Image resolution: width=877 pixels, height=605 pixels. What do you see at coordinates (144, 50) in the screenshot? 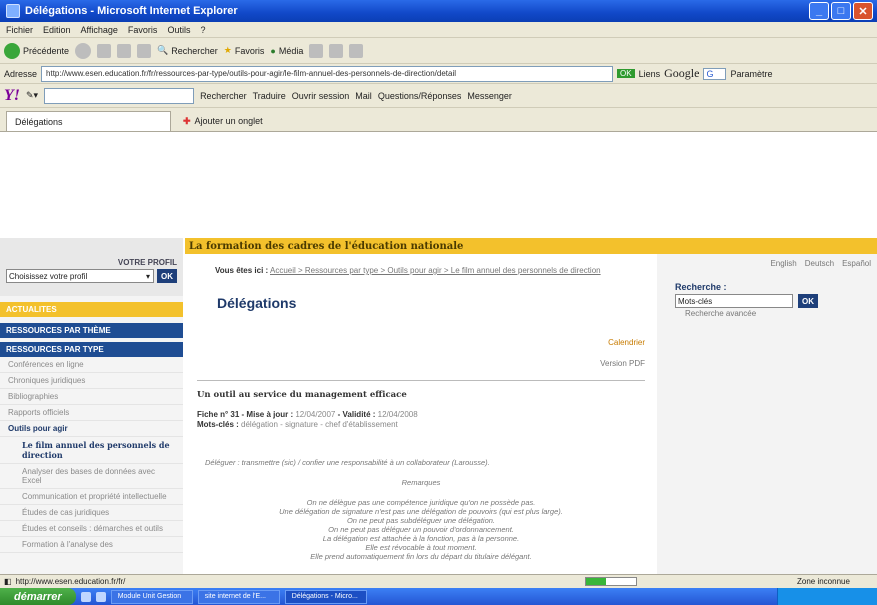
I see `home-icon` at bounding box center [144, 50].